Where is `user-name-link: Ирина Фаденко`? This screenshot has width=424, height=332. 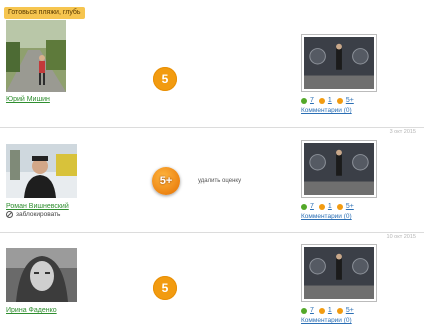 user-name-link: Ирина Фаденко is located at coordinates (31, 310).